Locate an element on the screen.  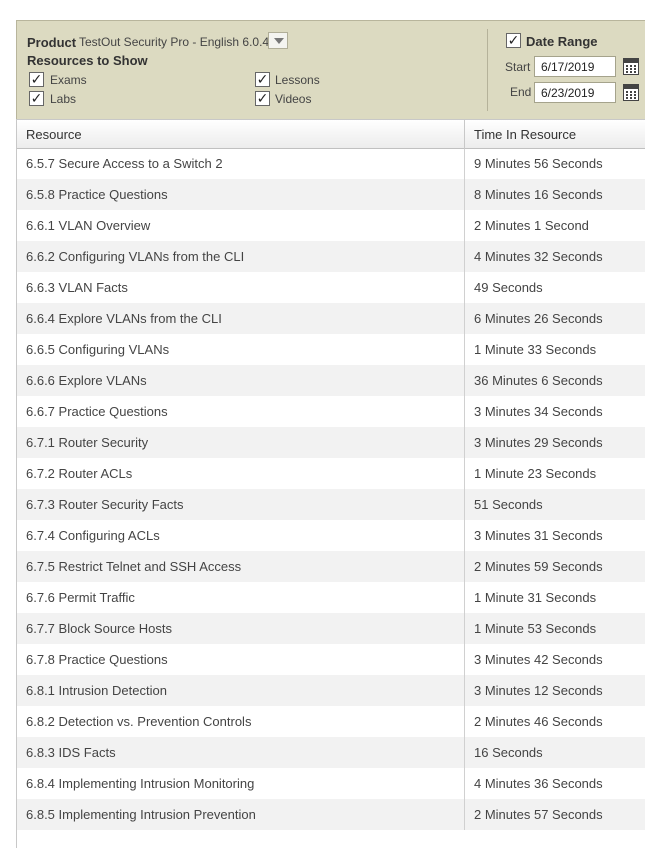
resource-cell: 6.6.3 VLAN Facts is located at coordinates (241, 287).